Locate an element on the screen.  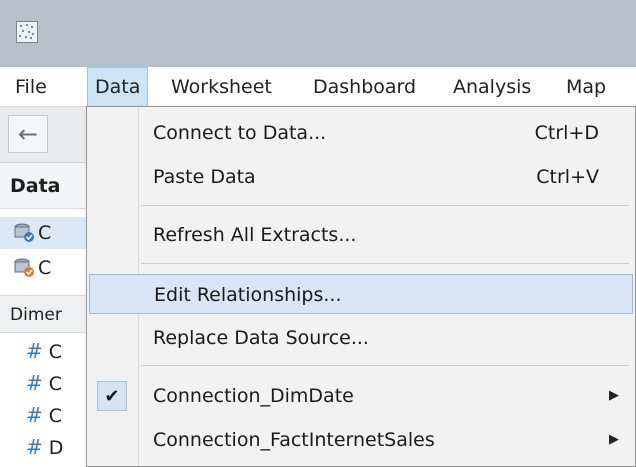
connection-factinternetsales-label: Connection_FactInternetSales is located at coordinates (294, 440).